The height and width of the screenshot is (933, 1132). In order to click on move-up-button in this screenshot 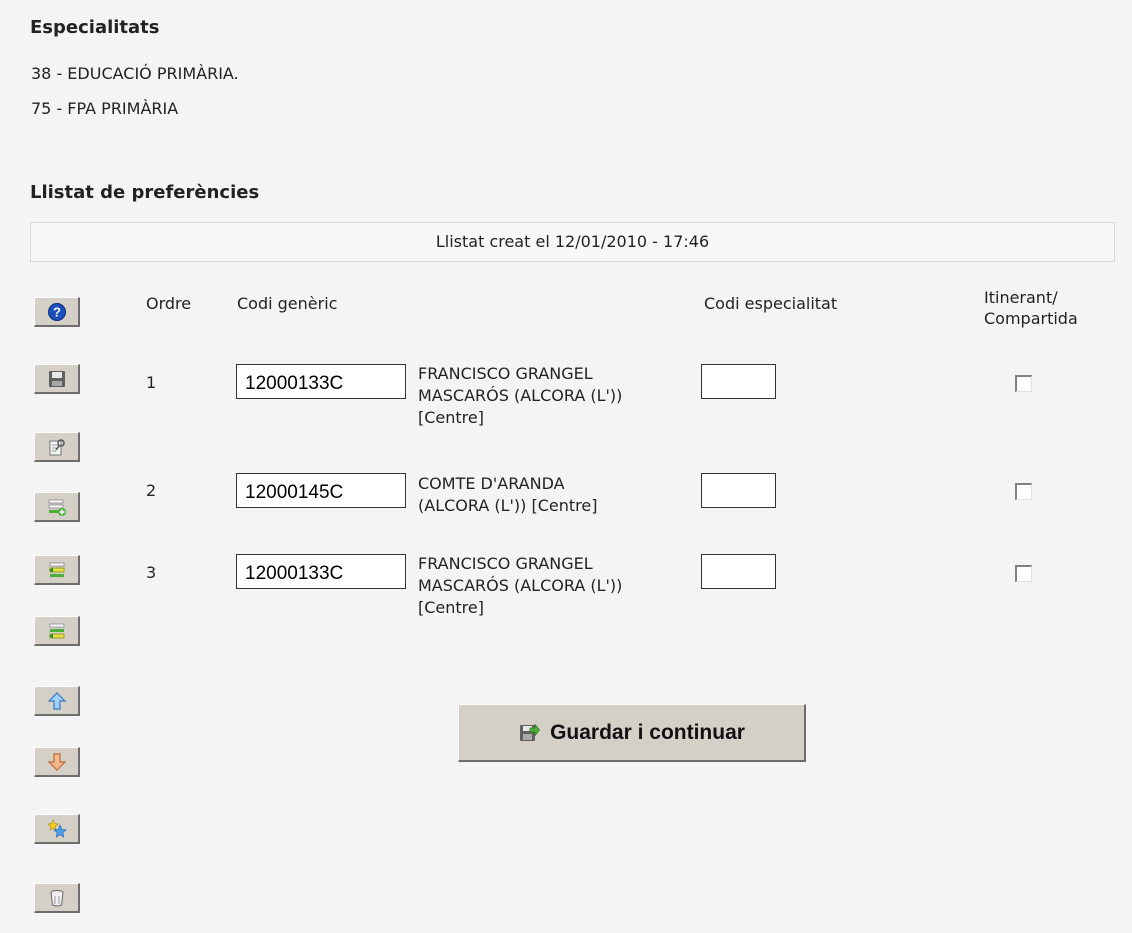, I will do `click(57, 701)`.